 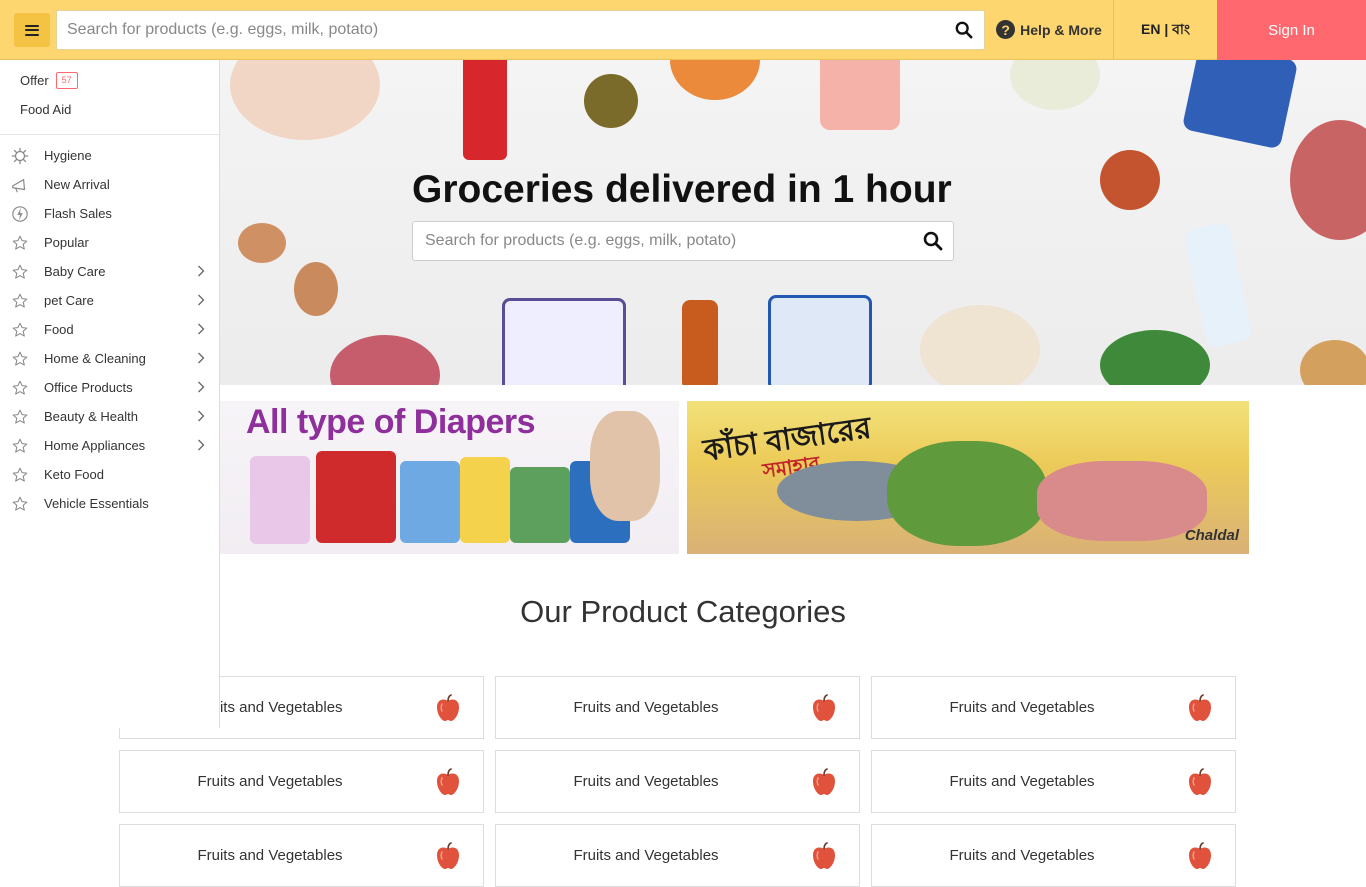 What do you see at coordinates (964, 30) in the screenshot?
I see `header-search-button` at bounding box center [964, 30].